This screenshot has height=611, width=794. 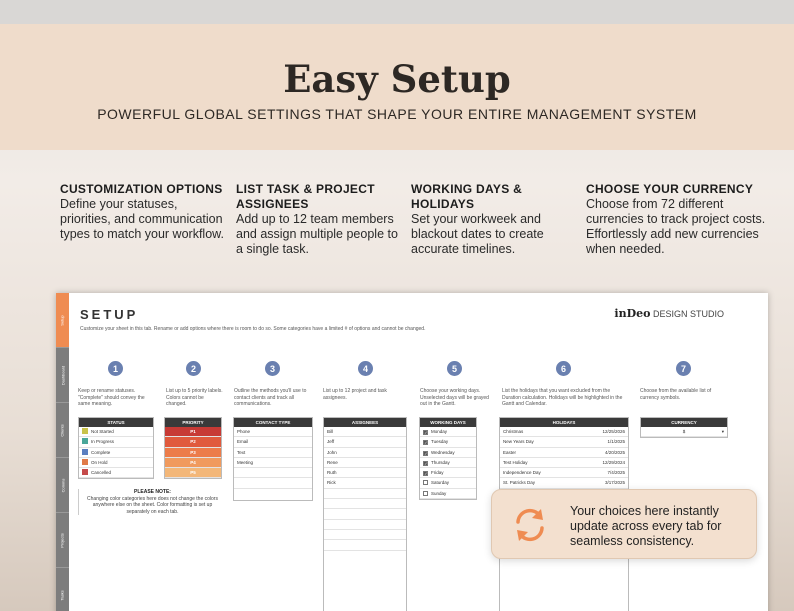 What do you see at coordinates (365, 453) in the screenshot?
I see `assignee-row: John` at bounding box center [365, 453].